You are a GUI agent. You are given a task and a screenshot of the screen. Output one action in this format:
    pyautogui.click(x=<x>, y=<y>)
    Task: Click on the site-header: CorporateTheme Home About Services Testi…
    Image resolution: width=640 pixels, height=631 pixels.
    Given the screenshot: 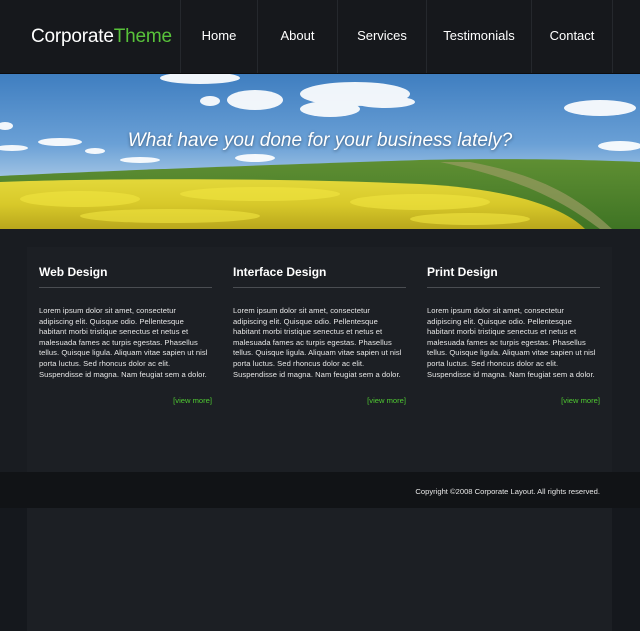 What is the action you would take?
    pyautogui.click(x=320, y=37)
    